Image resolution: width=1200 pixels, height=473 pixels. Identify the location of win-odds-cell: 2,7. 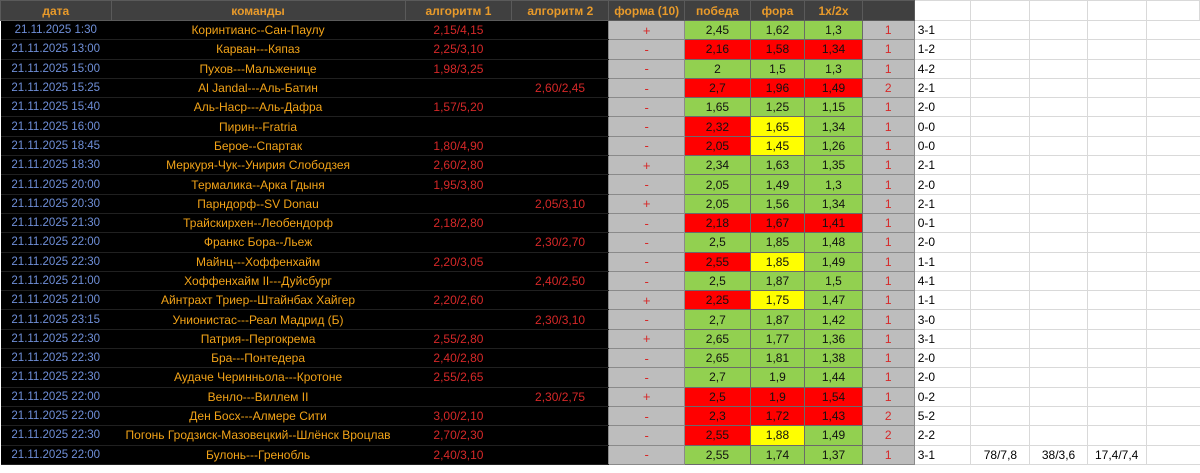
(717, 88).